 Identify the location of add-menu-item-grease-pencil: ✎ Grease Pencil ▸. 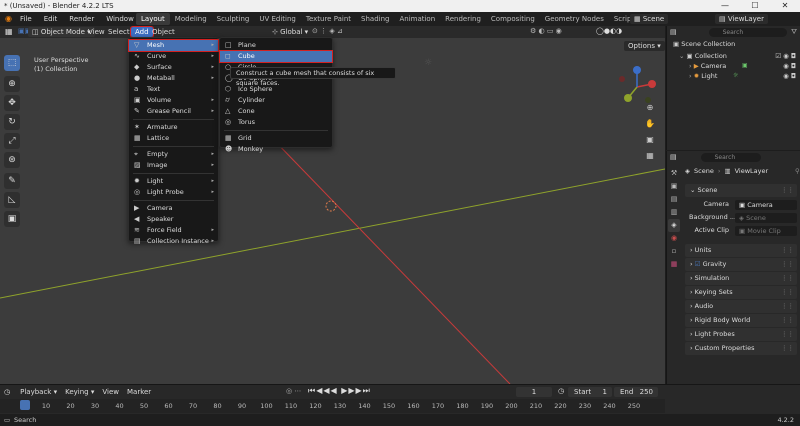
(173, 111).